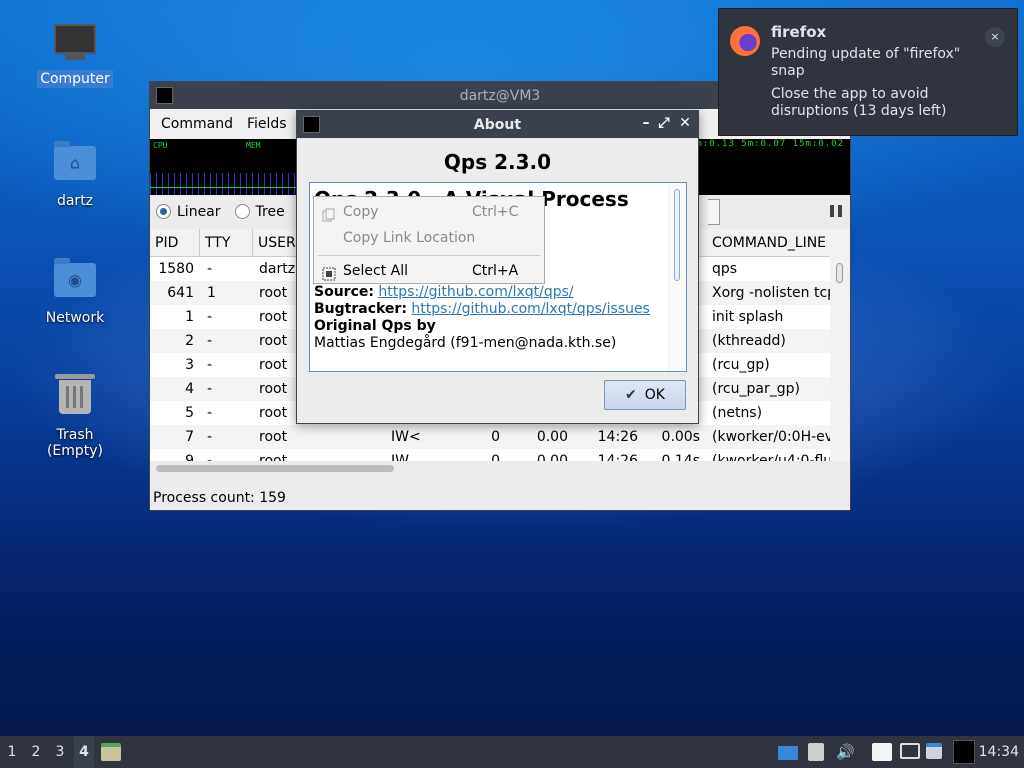 The image size is (1024, 768). Describe the element at coordinates (495, 212) in the screenshot. I see `menu-item-shortcut: Ctrl+C` at that location.